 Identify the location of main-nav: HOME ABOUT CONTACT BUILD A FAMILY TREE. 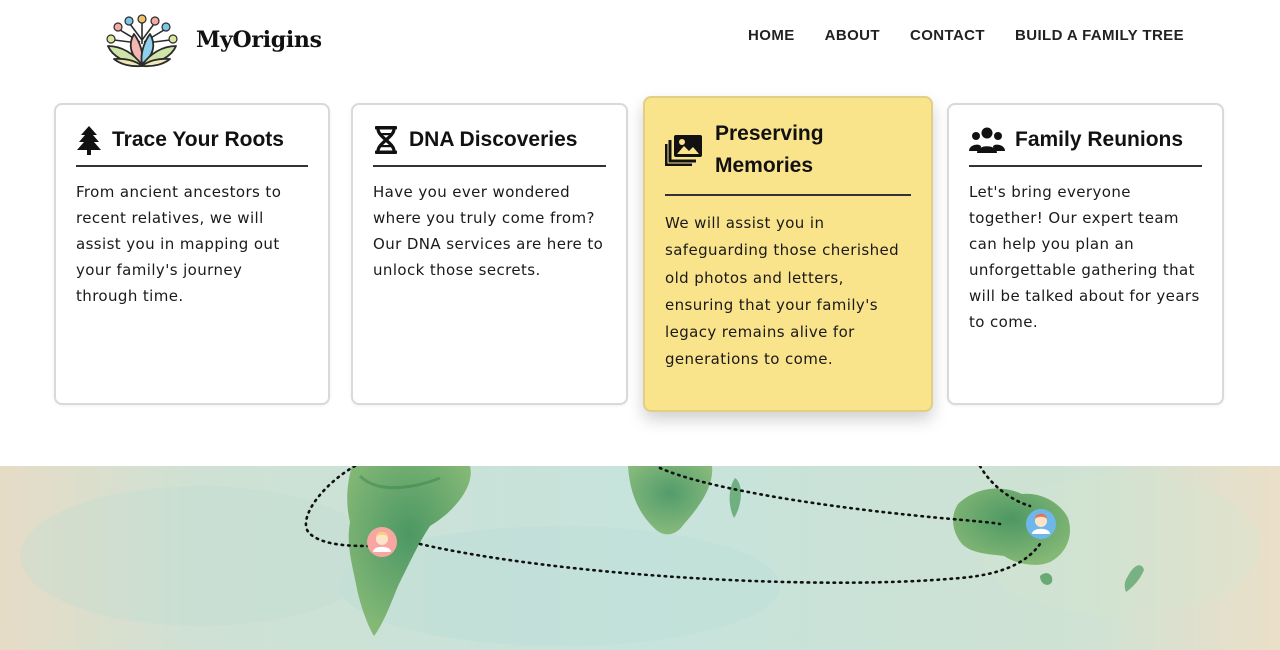
(966, 35).